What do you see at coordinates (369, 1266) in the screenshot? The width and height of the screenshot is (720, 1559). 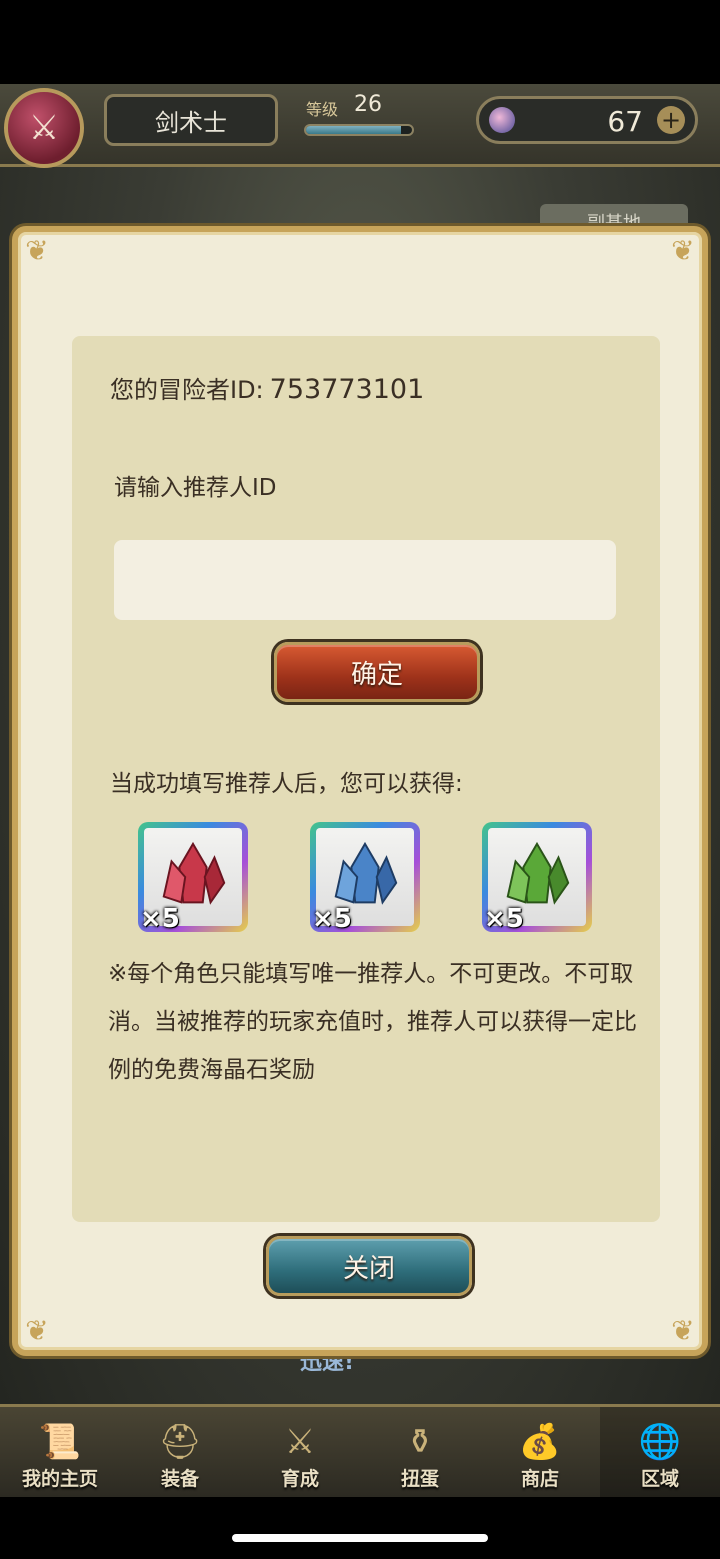 I see `close-button: 关闭` at bounding box center [369, 1266].